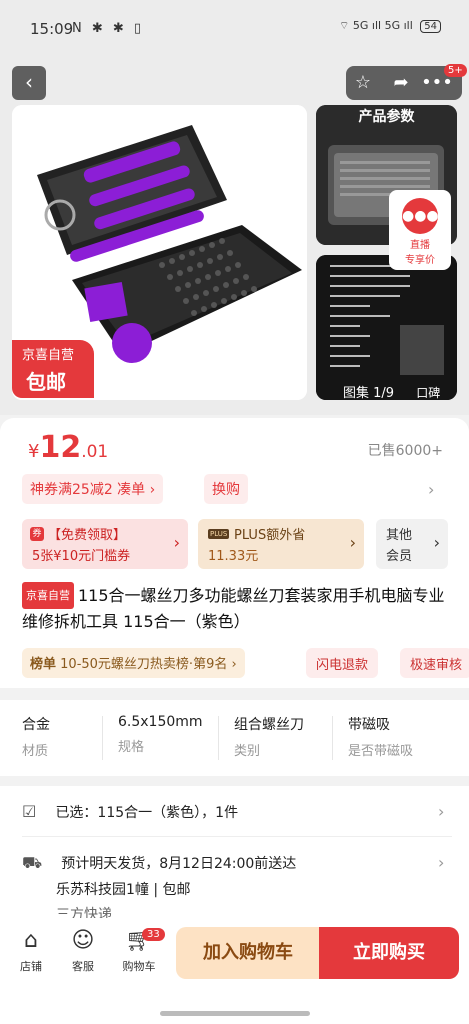  Describe the element at coordinates (173, 734) in the screenshot. I see `spec-size: 6.5x150mm 规格` at that location.